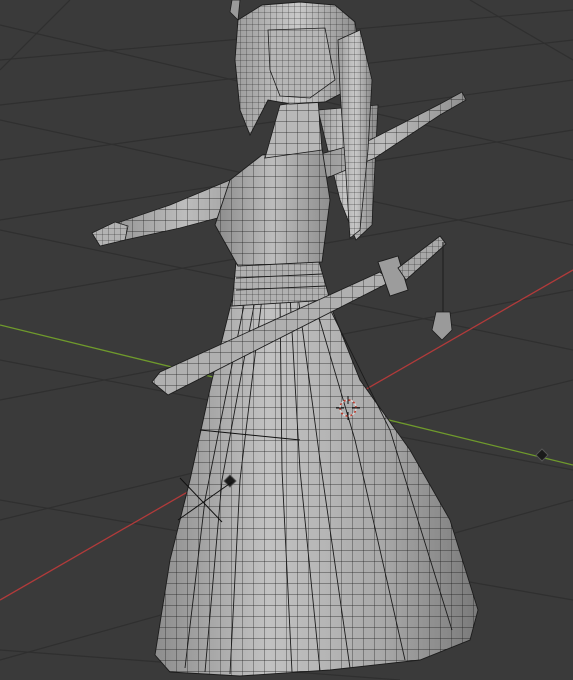 The width and height of the screenshot is (573, 680). Describe the element at coordinates (542, 455) in the screenshot. I see `empty-diamond-icon` at that location.